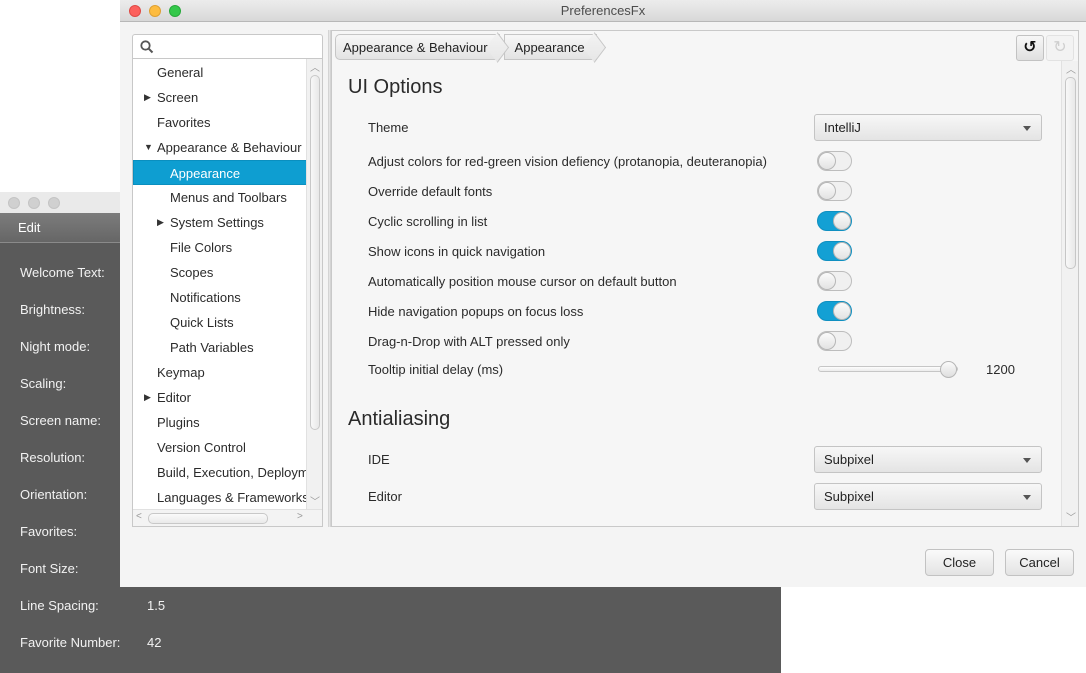  Describe the element at coordinates (135, 11) in the screenshot. I see `close-window-icon` at that location.